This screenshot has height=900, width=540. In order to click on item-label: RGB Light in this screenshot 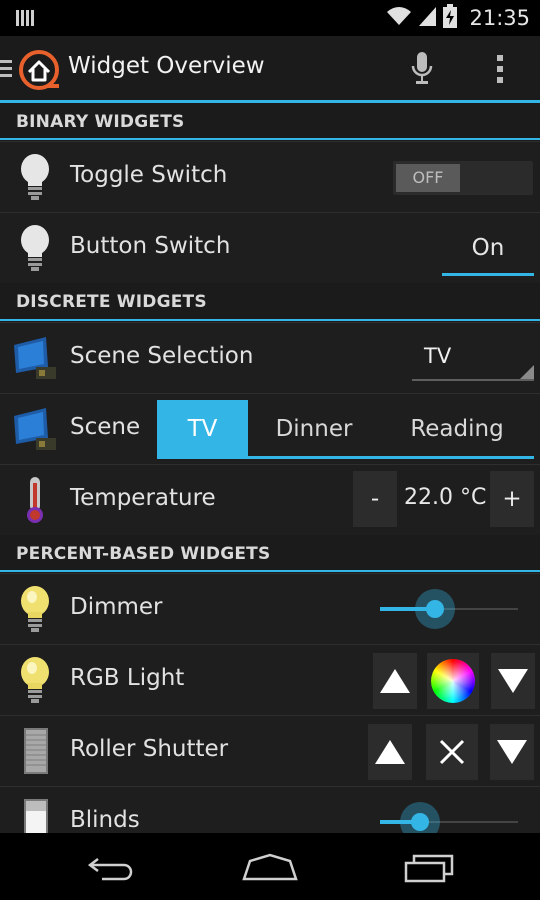, I will do `click(127, 678)`.